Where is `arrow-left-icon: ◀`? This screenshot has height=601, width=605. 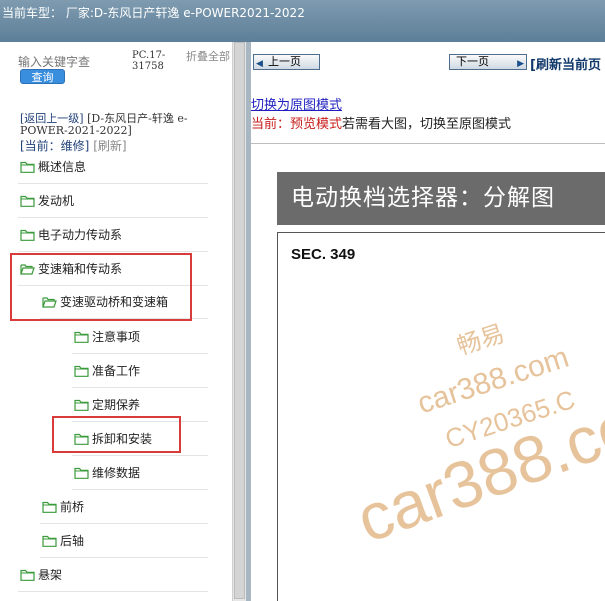 arrow-left-icon: ◀ is located at coordinates (259, 64).